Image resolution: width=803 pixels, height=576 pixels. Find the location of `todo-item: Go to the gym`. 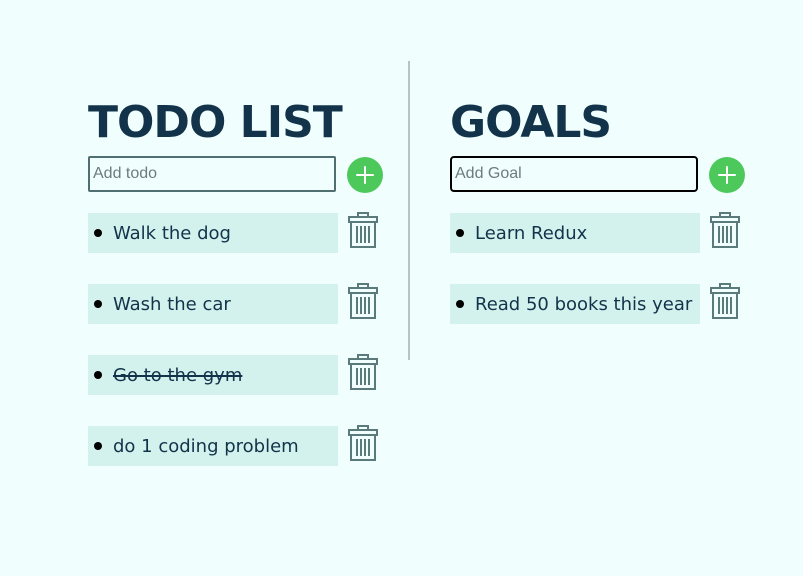

todo-item: Go to the gym is located at coordinates (238, 374).